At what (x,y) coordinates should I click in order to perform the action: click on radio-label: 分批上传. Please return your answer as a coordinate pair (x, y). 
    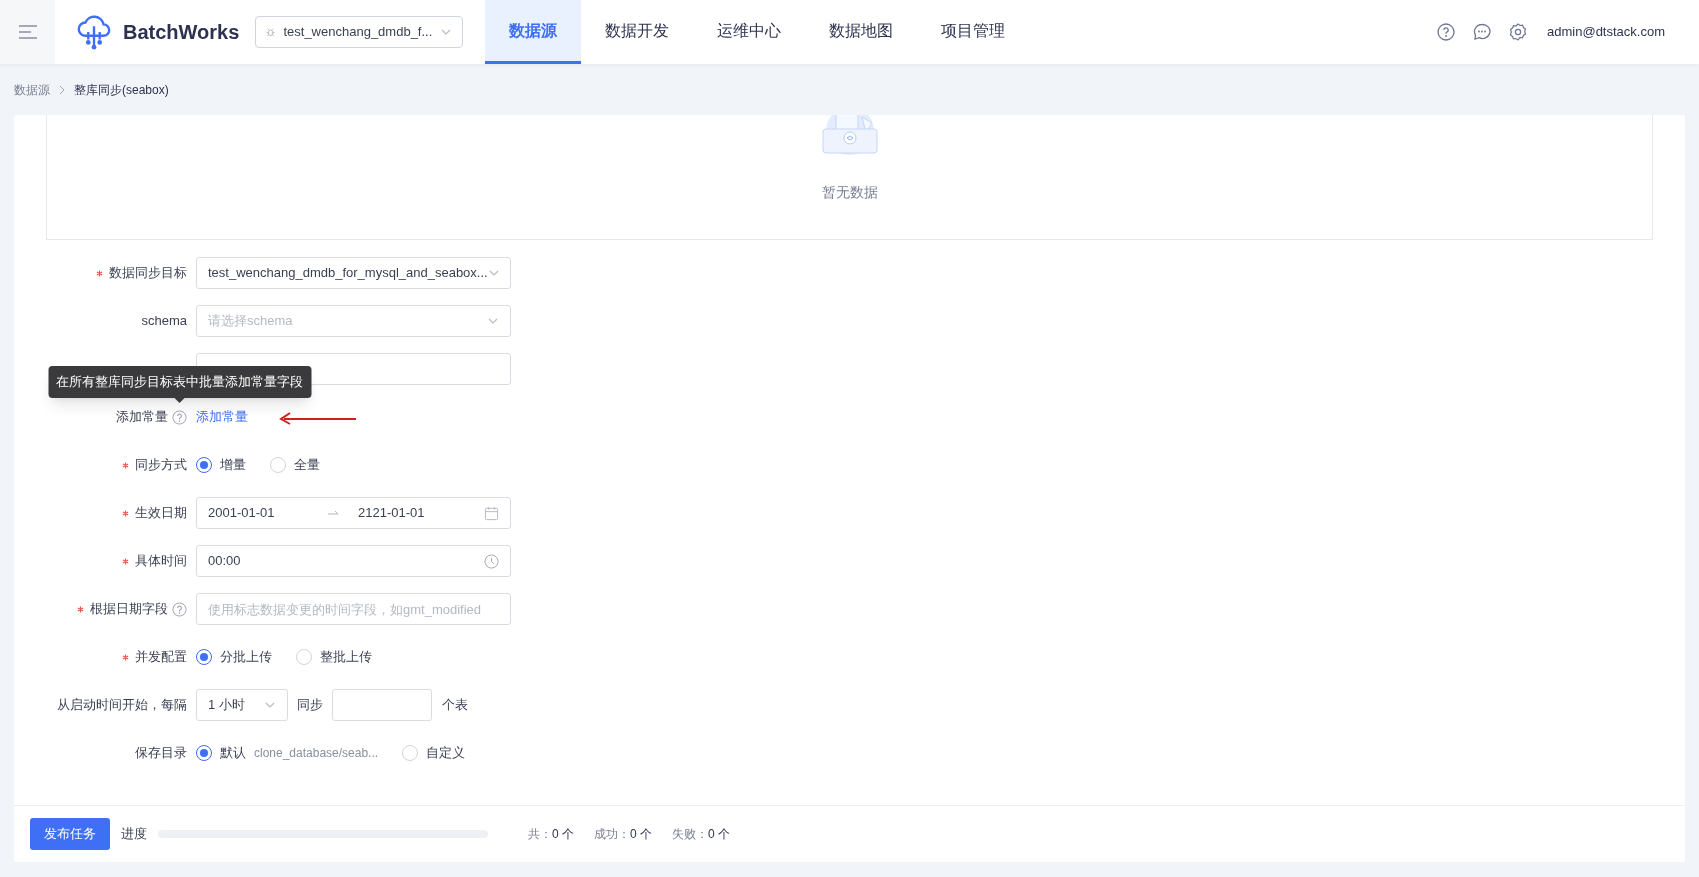
    Looking at the image, I should click on (246, 657).